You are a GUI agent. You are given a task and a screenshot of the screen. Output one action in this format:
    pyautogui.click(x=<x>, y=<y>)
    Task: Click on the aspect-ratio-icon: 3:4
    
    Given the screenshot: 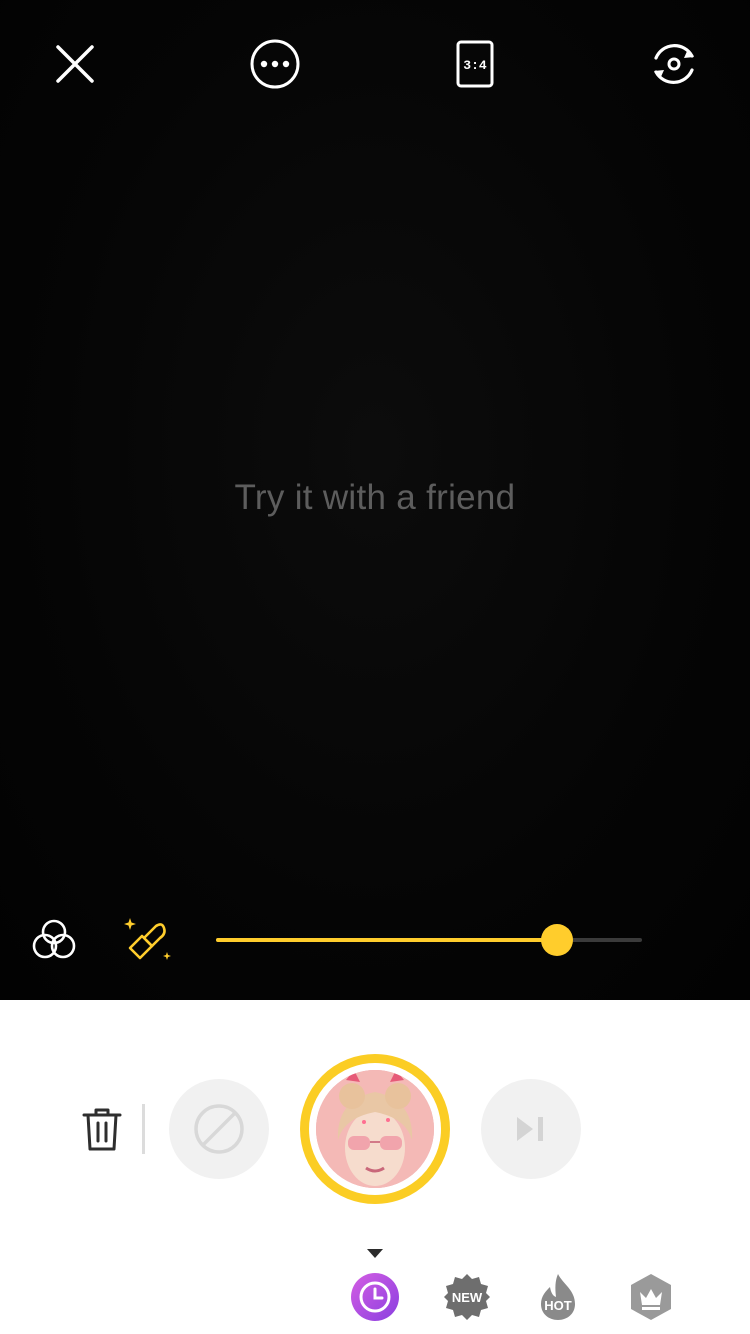 What is the action you would take?
    pyautogui.click(x=475, y=64)
    